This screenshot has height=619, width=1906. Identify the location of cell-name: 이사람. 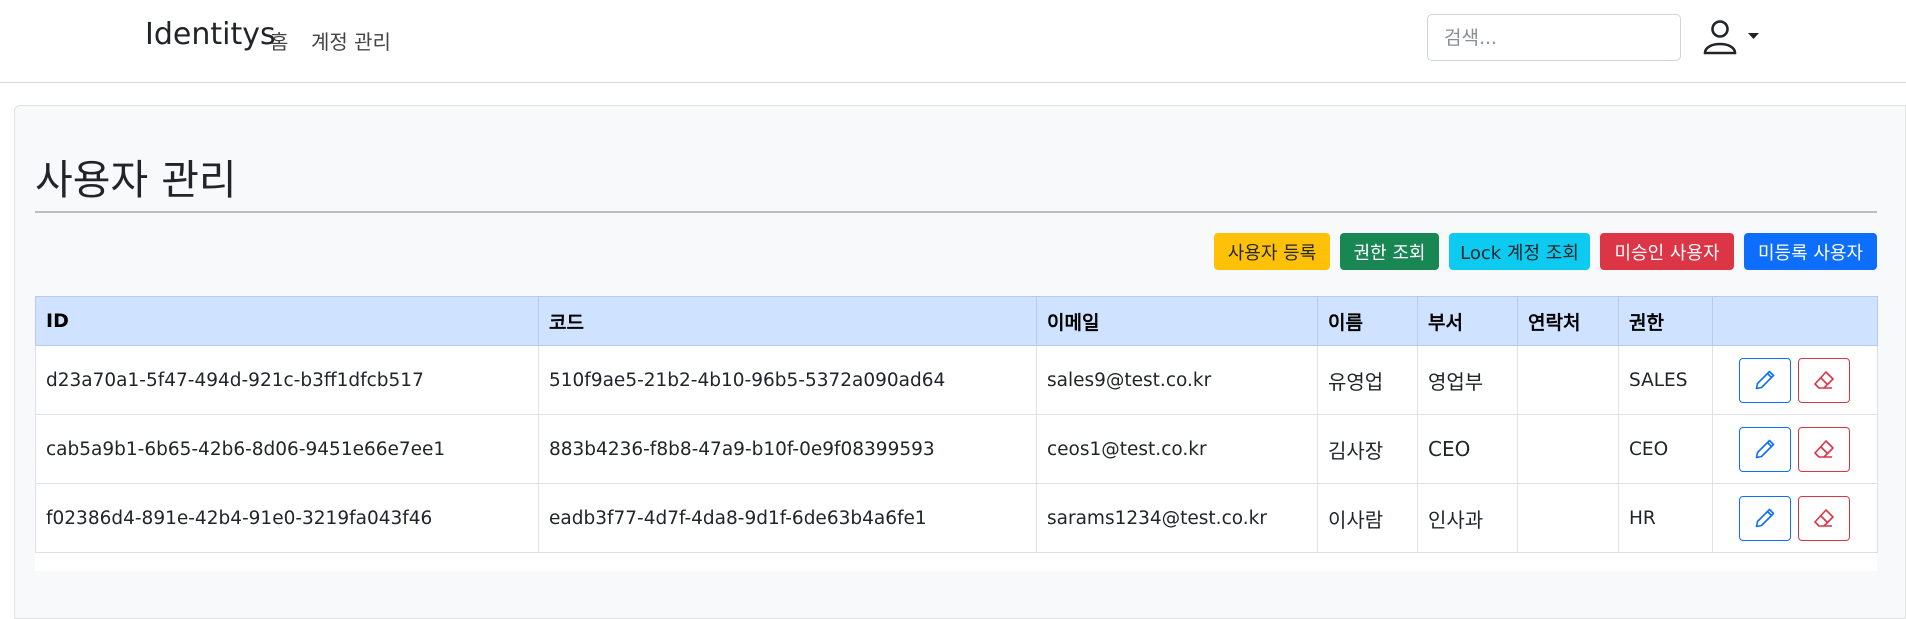
(1367, 518).